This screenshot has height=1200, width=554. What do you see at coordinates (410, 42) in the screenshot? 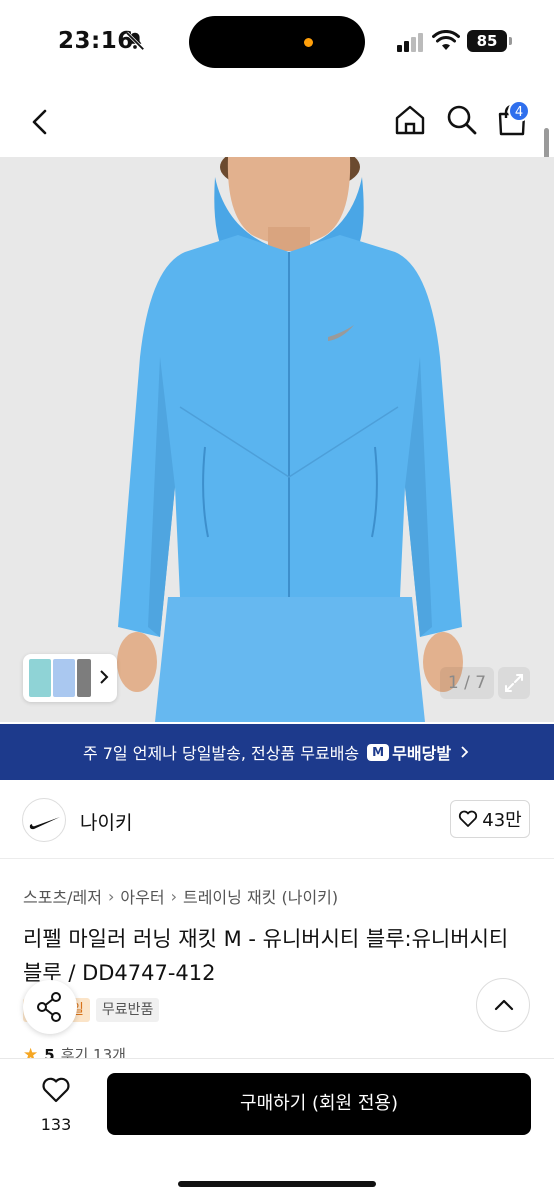
I see `cellular-signal-icon` at bounding box center [410, 42].